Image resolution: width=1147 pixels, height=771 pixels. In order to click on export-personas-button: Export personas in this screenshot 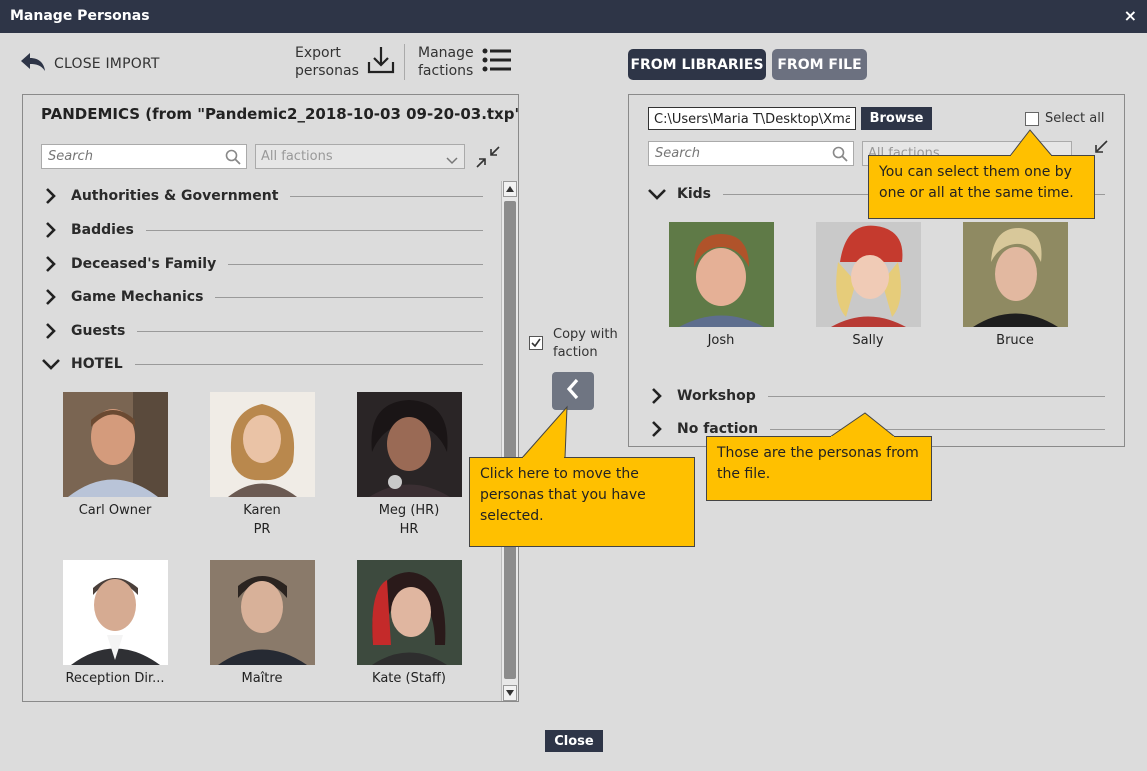, I will do `click(345, 62)`.